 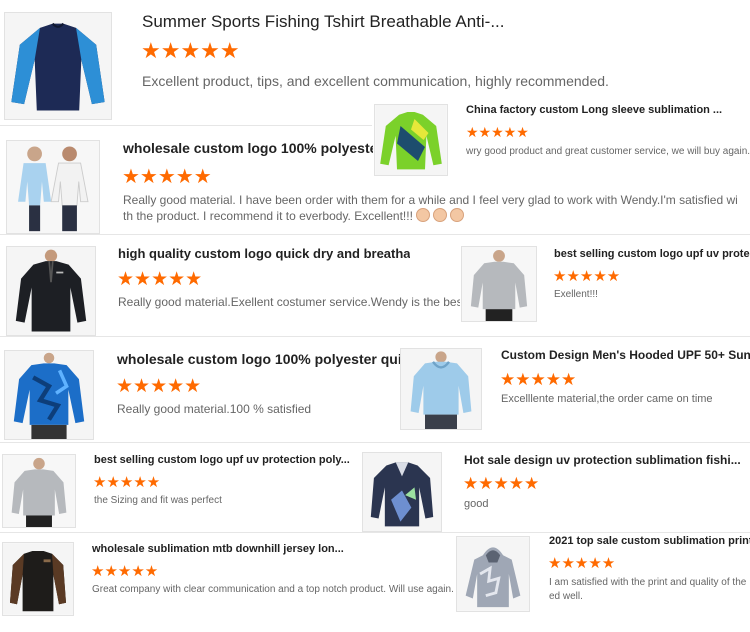 What do you see at coordinates (51, 291) in the screenshot?
I see `product-image-black-shirt` at bounding box center [51, 291].